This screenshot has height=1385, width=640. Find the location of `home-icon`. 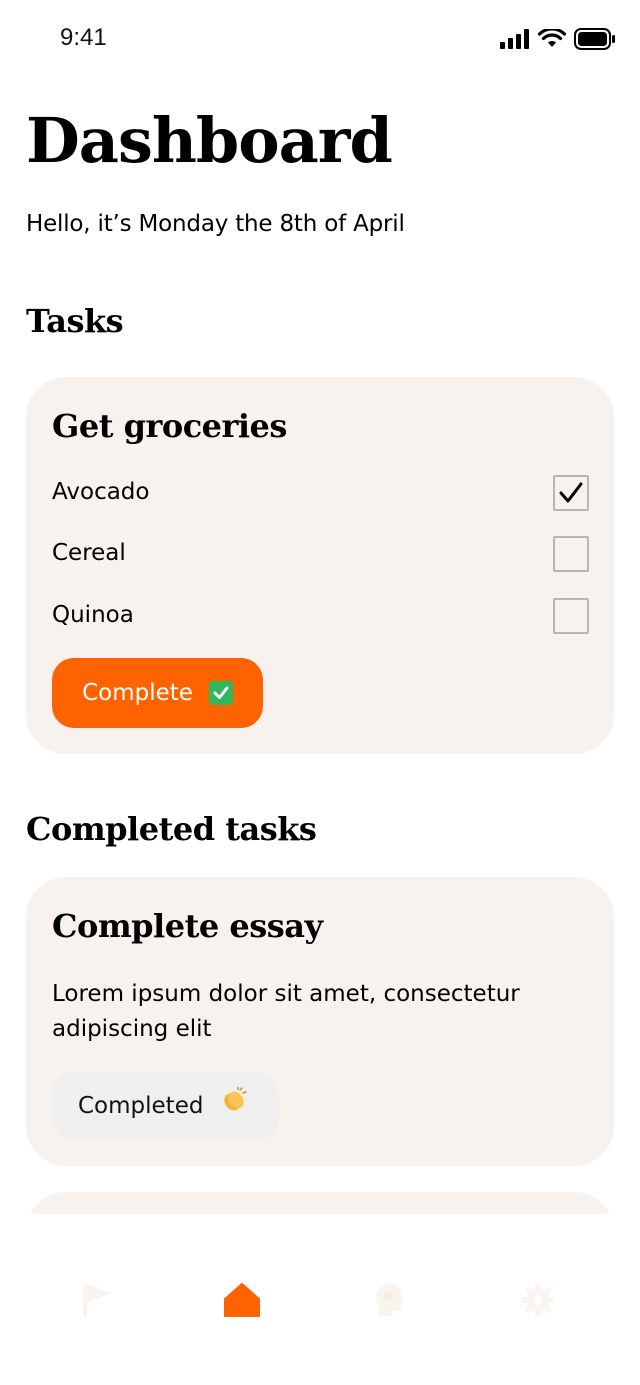

home-icon is located at coordinates (242, 1300).